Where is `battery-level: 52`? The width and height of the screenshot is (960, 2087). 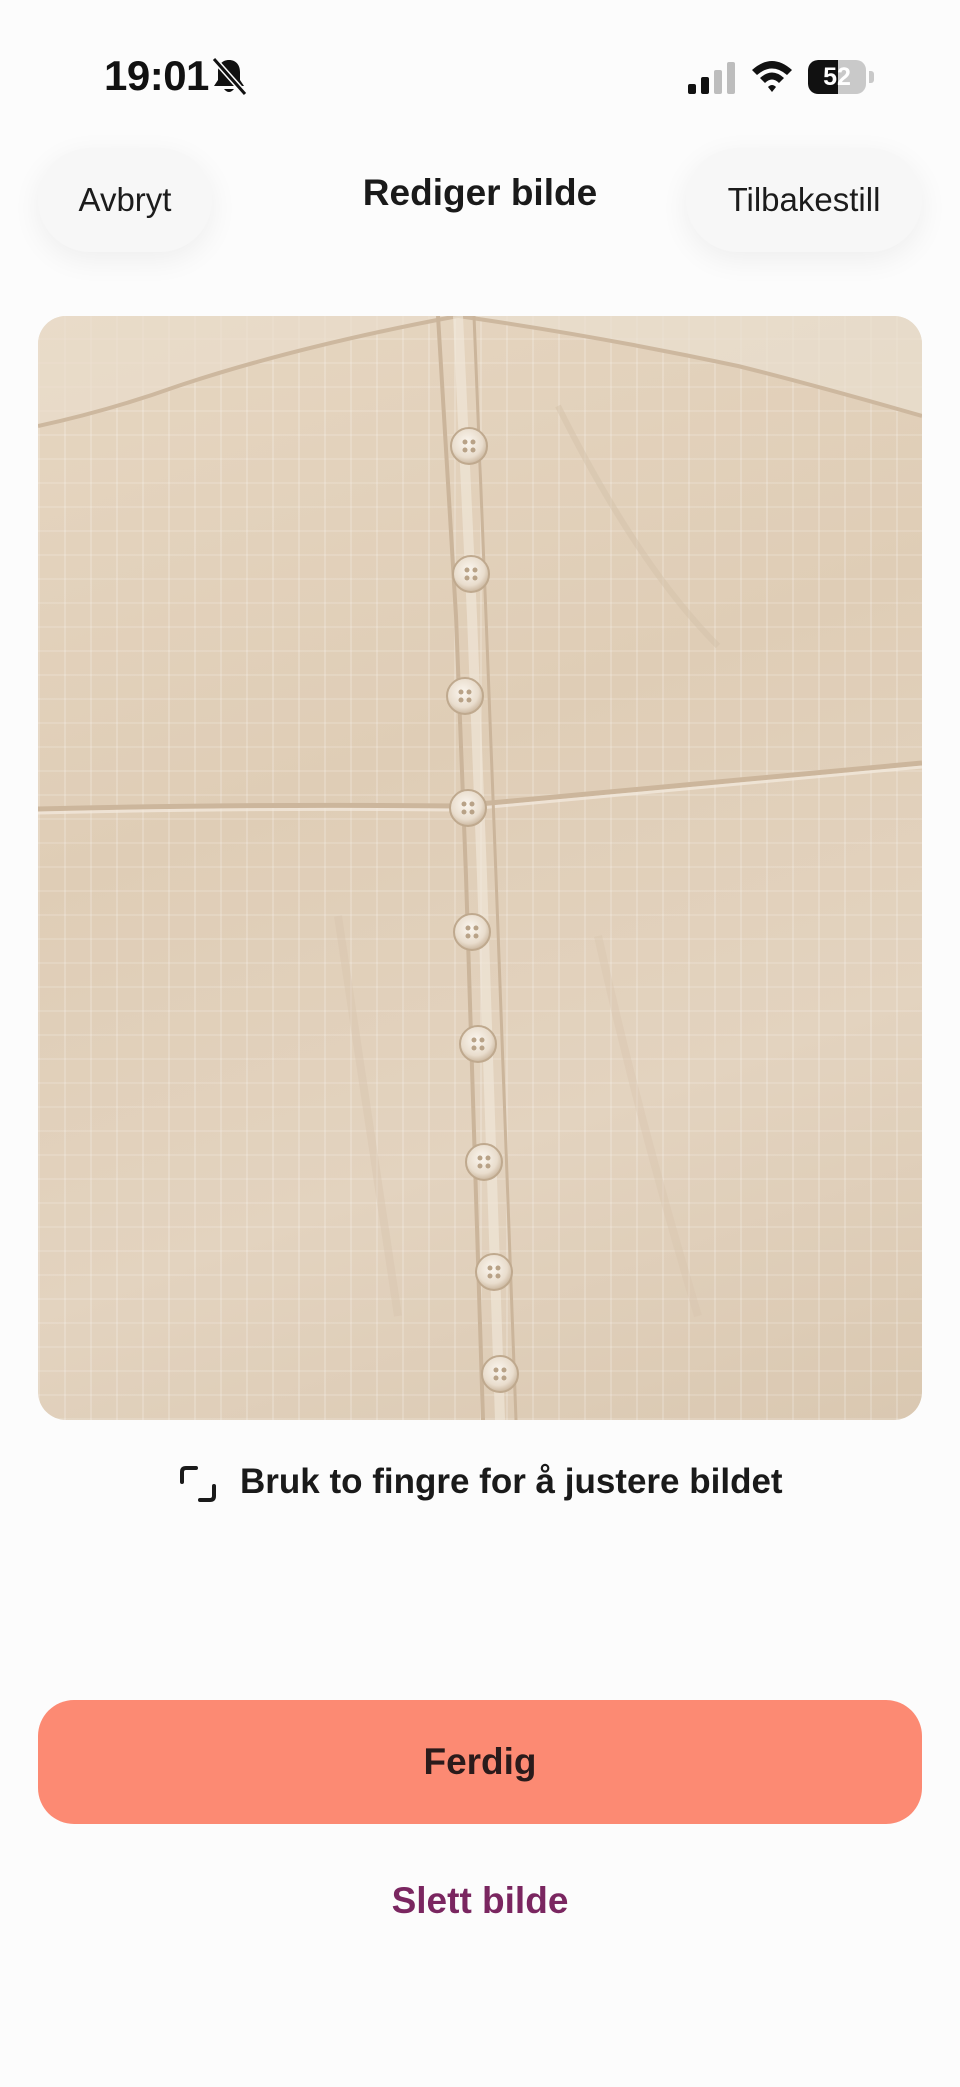
battery-level: 52 is located at coordinates (837, 77).